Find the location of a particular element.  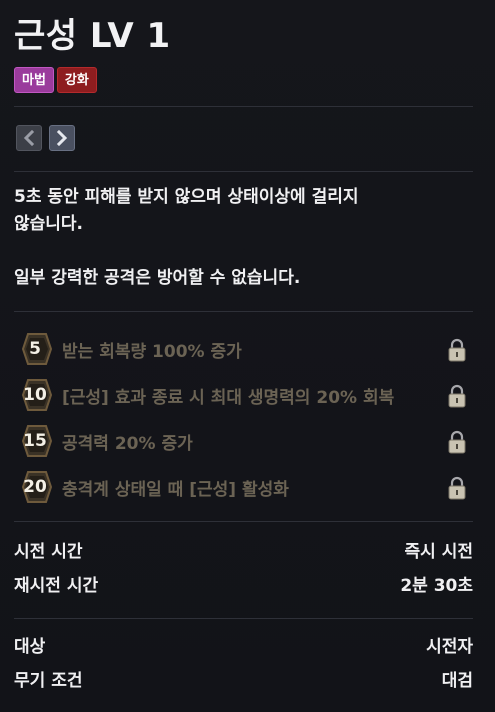

tag-enhance: 강화 is located at coordinates (76, 80).